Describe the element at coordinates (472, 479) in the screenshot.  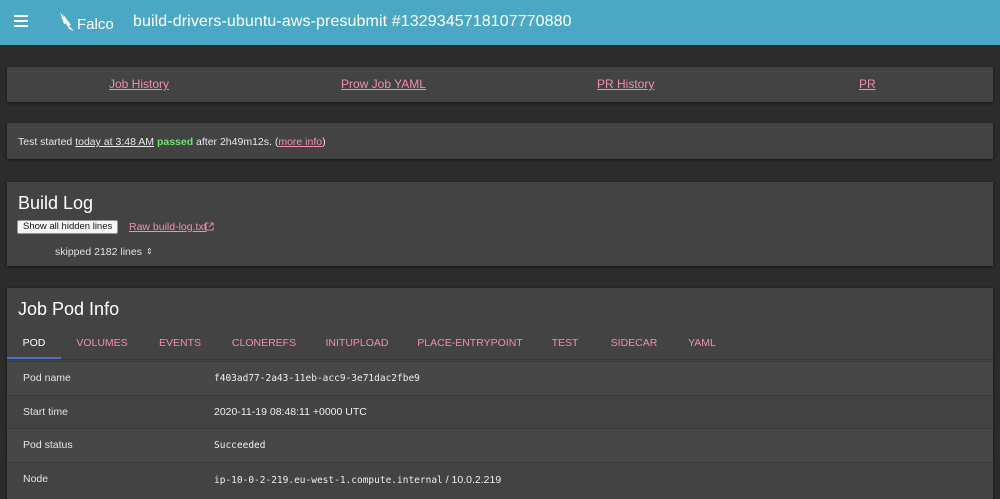
I see `node-ip: / 10.0.2.219` at that location.